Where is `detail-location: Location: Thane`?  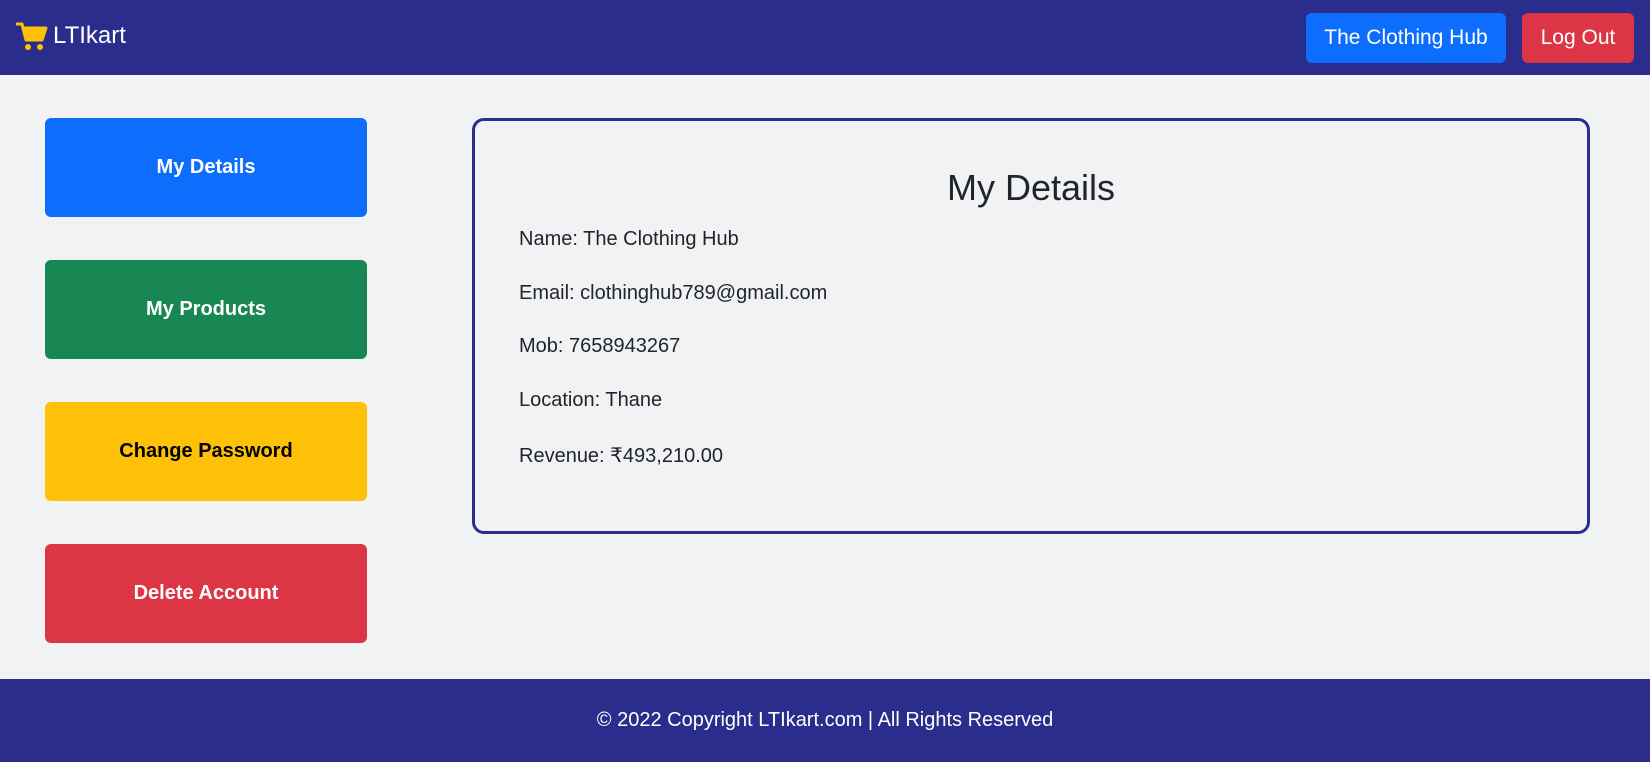 detail-location: Location: Thane is located at coordinates (591, 400).